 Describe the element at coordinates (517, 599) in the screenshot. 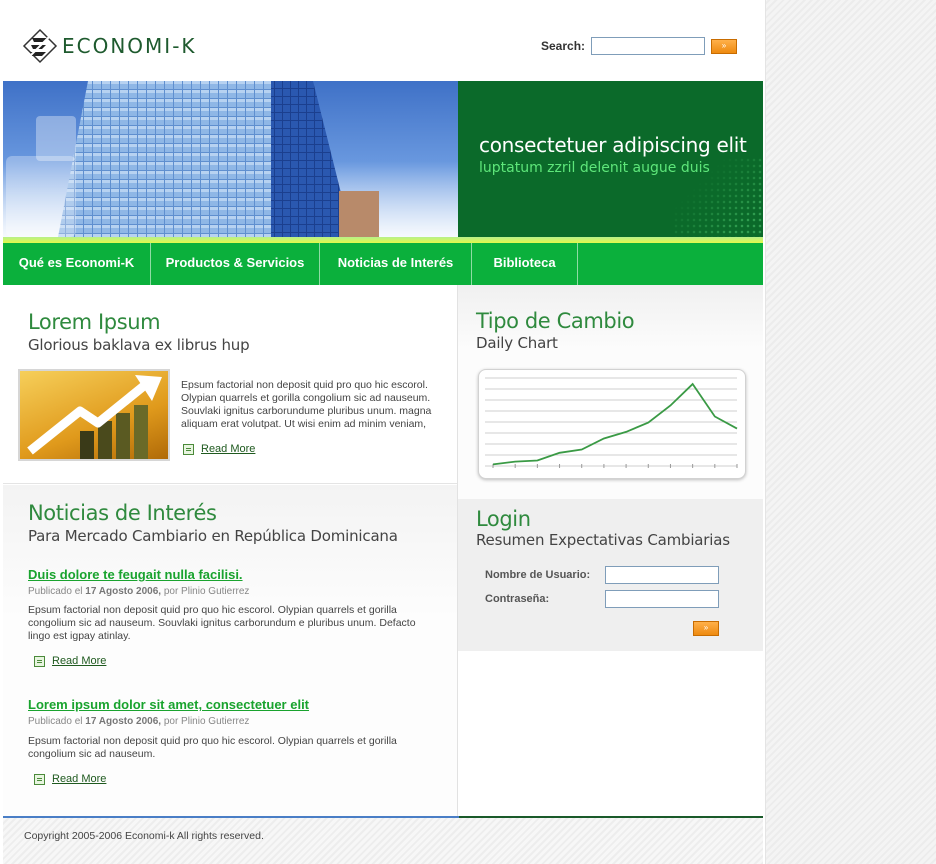

I see `password-label: Contraseña:` at that location.